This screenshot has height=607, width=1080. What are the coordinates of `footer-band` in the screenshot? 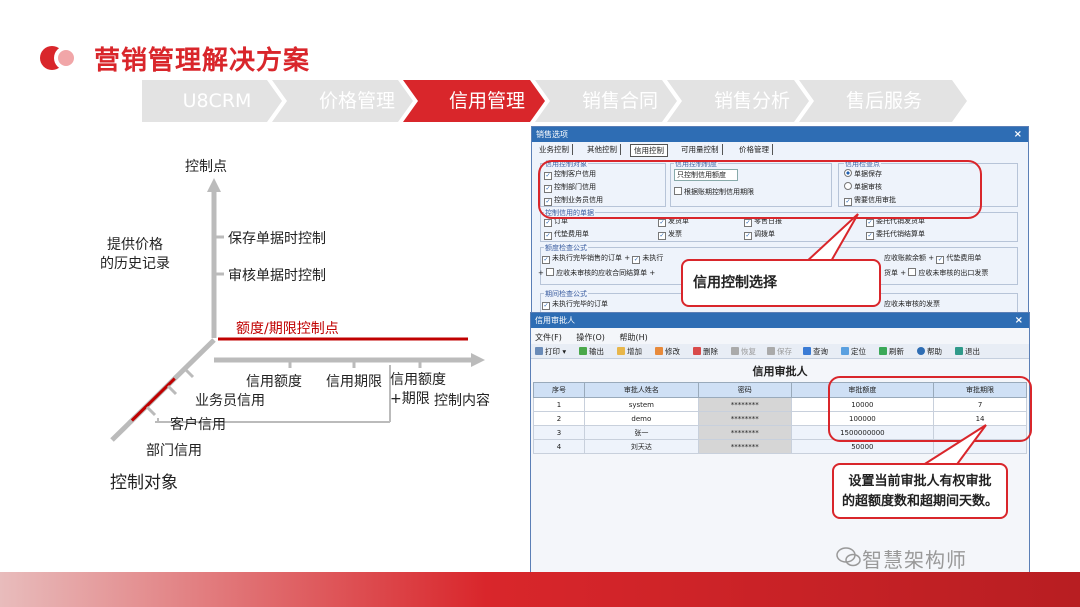 It's located at (540, 589).